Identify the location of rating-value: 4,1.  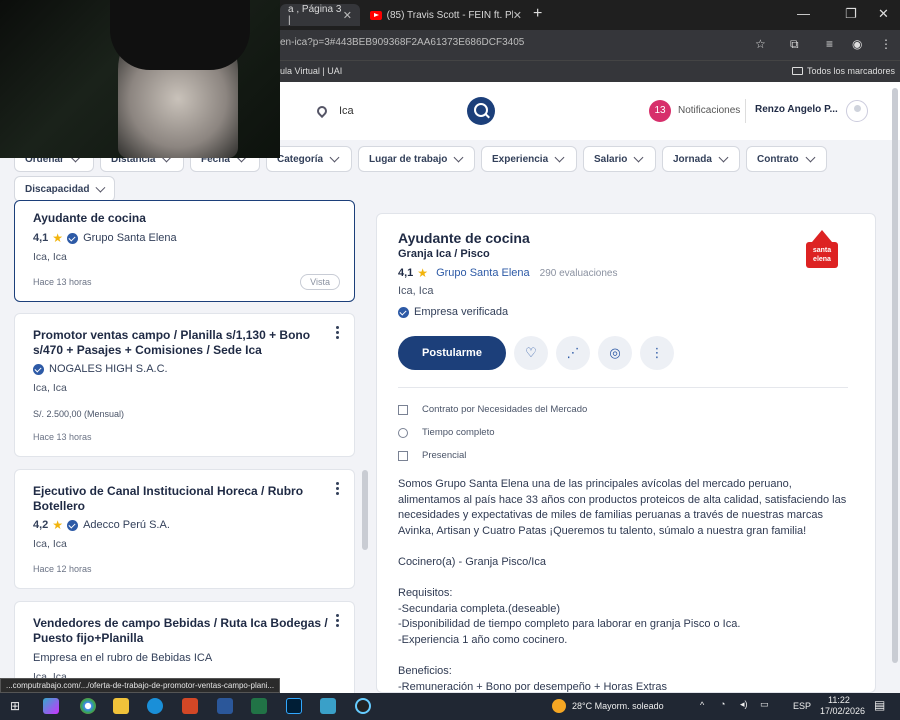
(41, 238).